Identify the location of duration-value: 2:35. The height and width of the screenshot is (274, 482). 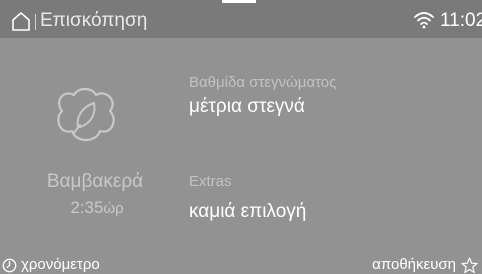
(87, 207).